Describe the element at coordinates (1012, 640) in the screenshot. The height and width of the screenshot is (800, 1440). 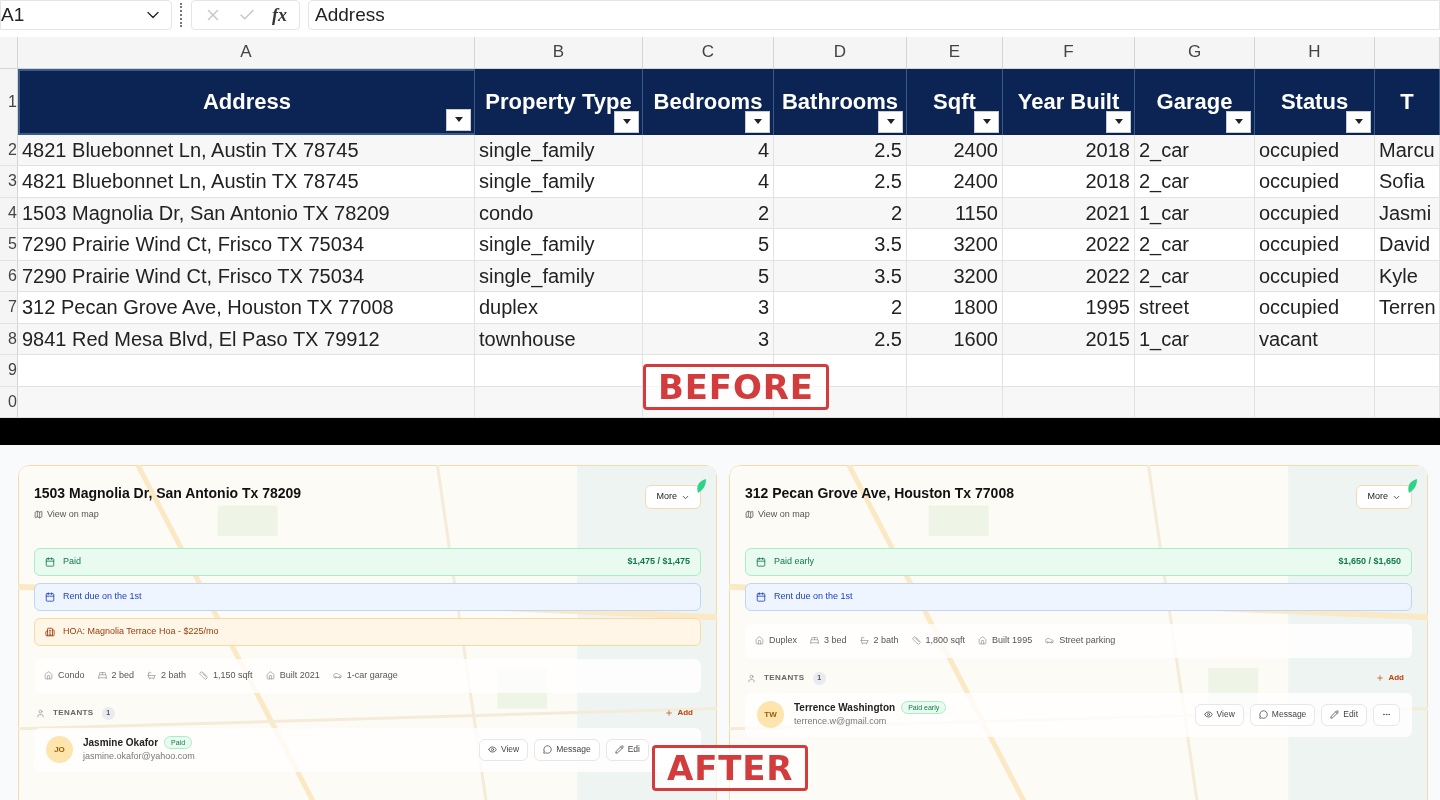
I see `feature-label: Built 1995` at that location.